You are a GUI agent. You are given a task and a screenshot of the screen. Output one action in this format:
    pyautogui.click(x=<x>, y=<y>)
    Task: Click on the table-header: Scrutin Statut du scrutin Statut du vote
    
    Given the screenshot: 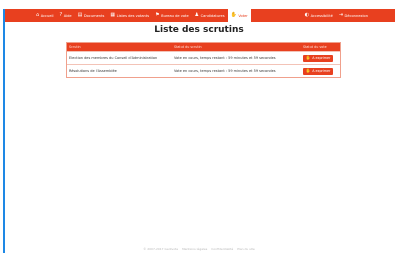 What is the action you would take?
    pyautogui.click(x=203, y=47)
    